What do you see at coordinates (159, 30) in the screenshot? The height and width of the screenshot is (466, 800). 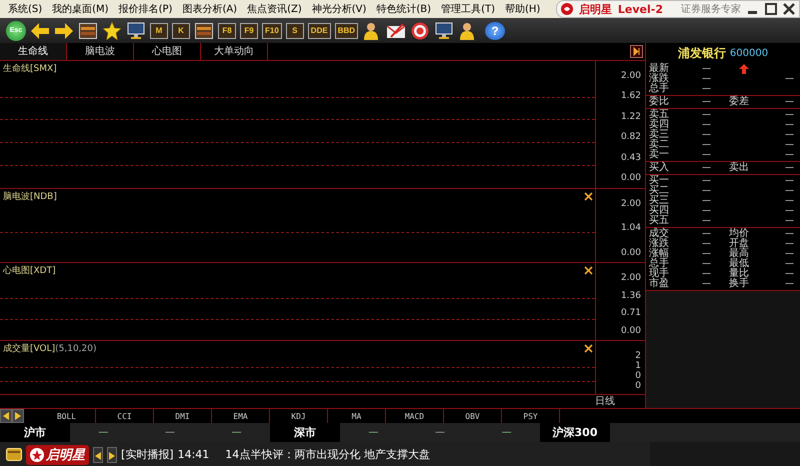 I see `toolbar-button: M` at bounding box center [159, 30].